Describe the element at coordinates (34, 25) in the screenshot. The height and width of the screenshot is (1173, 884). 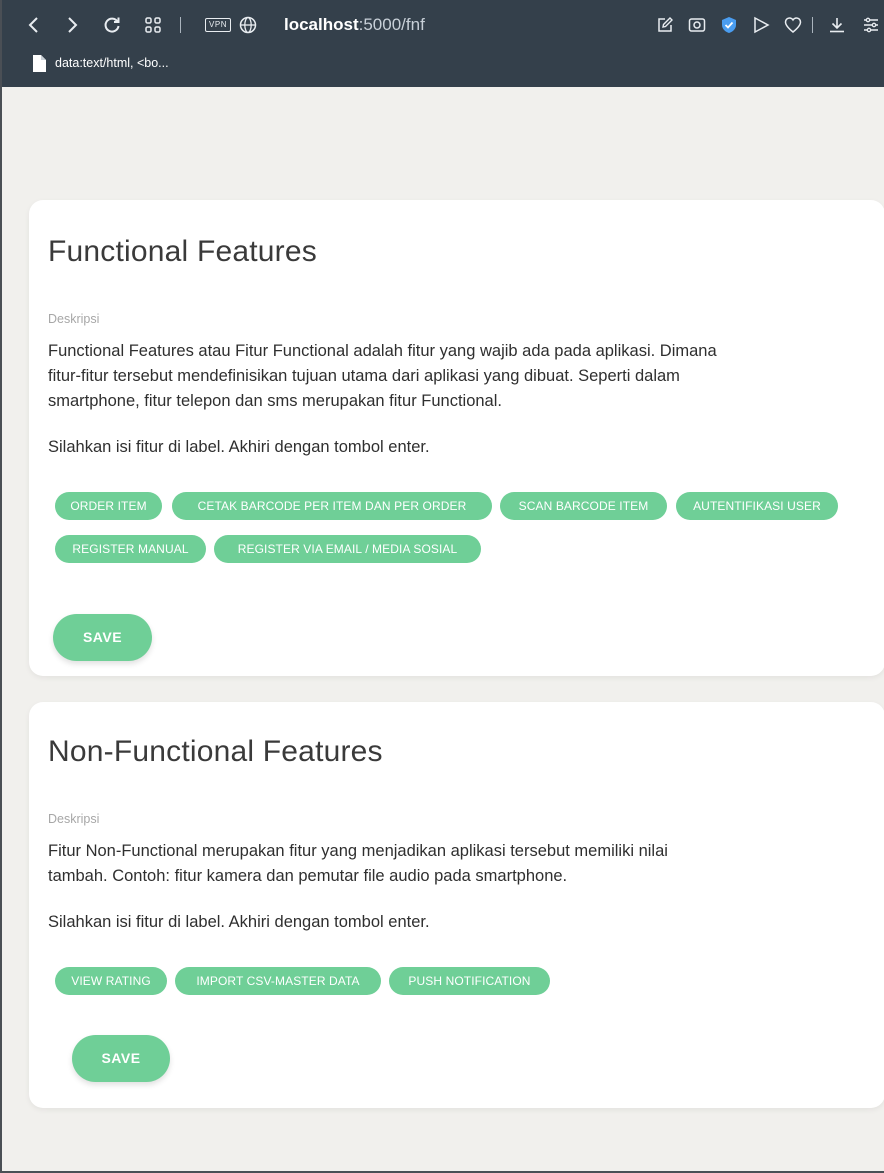
I see `back-icon` at that location.